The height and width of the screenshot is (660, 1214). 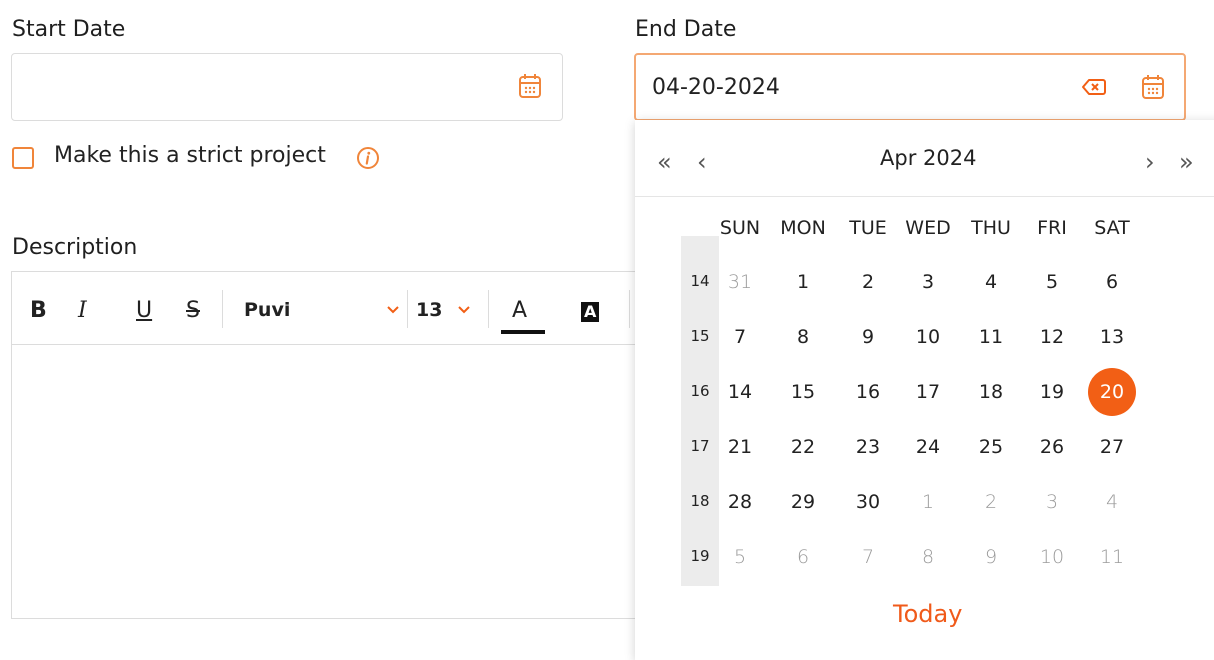 What do you see at coordinates (1112, 447) in the screenshot?
I see `calendar-day: 27` at bounding box center [1112, 447].